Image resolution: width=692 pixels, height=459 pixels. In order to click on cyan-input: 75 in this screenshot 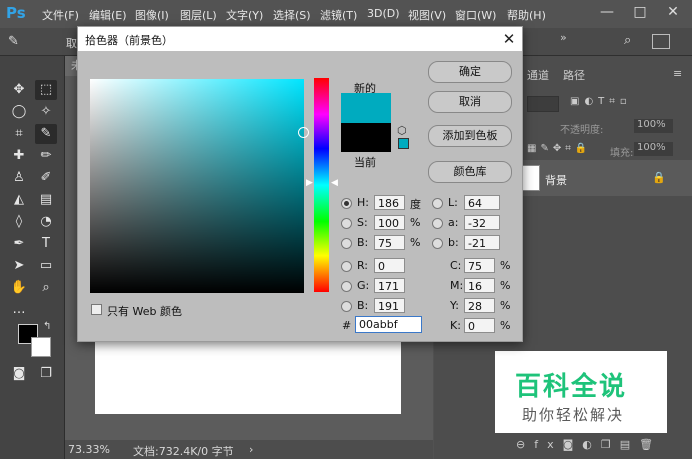, I will do `click(479, 265)`.